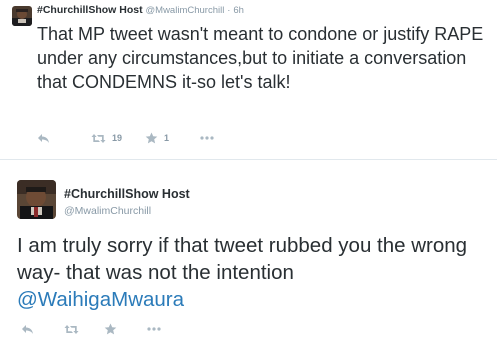  I want to click on tweet-actions: 19 1, so click(167, 139).